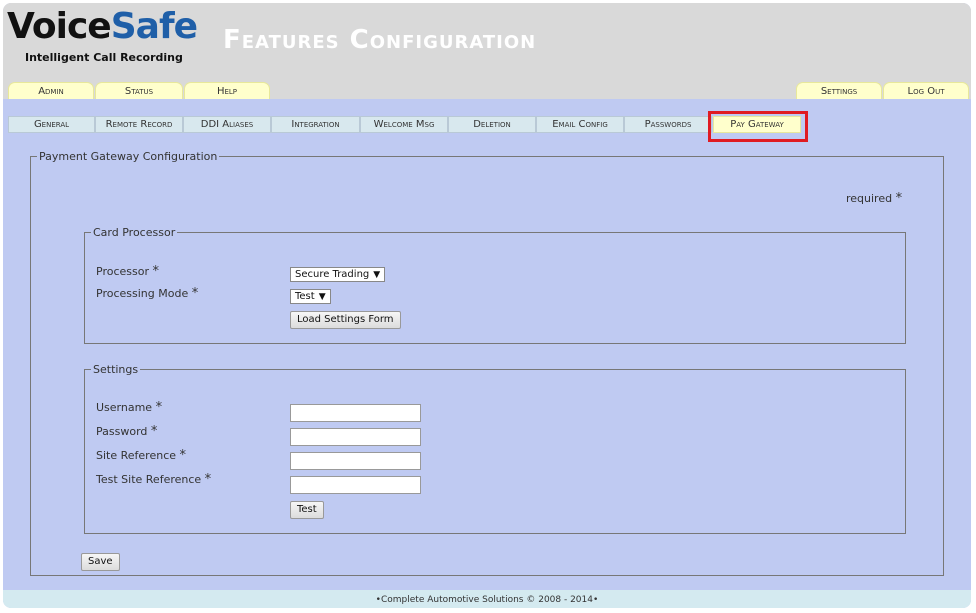 The width and height of the screenshot is (976, 613). I want to click on password-required-star: *, so click(154, 431).